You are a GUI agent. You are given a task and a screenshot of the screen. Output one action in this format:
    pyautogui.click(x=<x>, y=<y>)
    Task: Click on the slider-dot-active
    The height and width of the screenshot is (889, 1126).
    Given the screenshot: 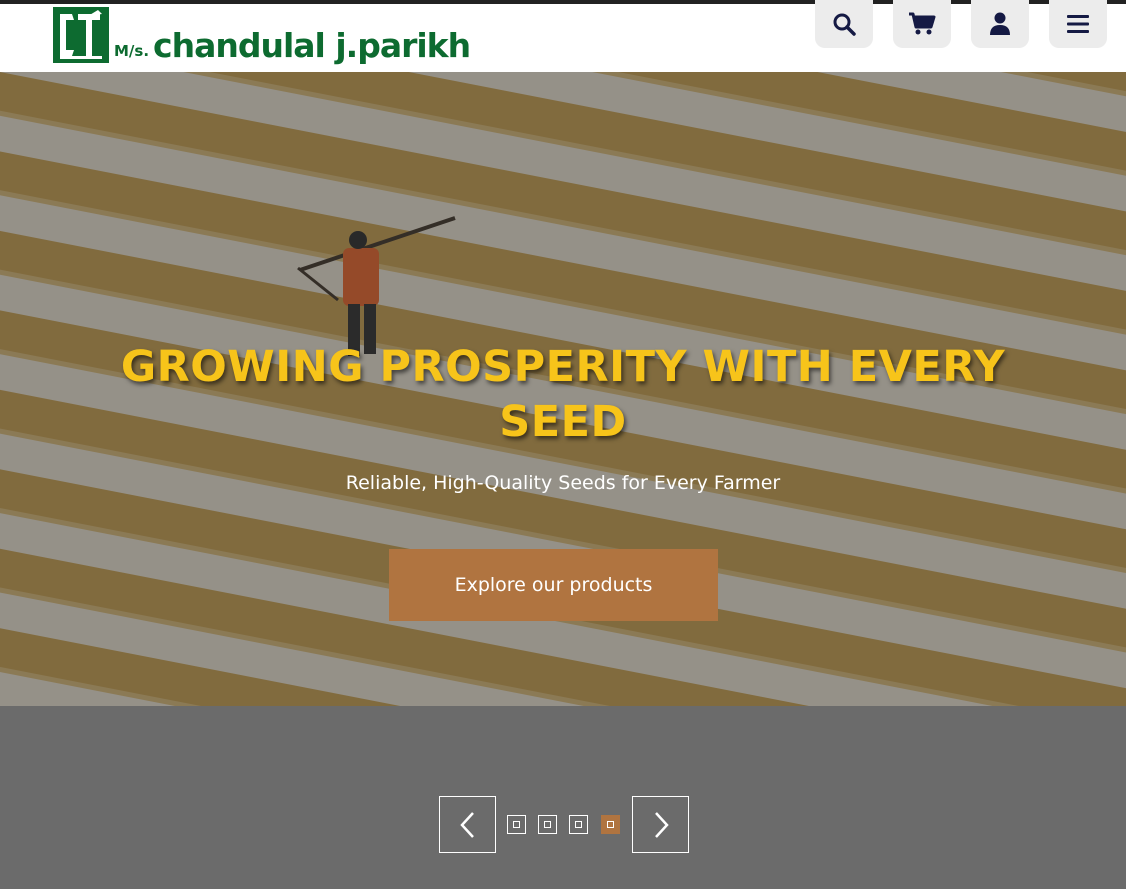 What is the action you would take?
    pyautogui.click(x=610, y=824)
    